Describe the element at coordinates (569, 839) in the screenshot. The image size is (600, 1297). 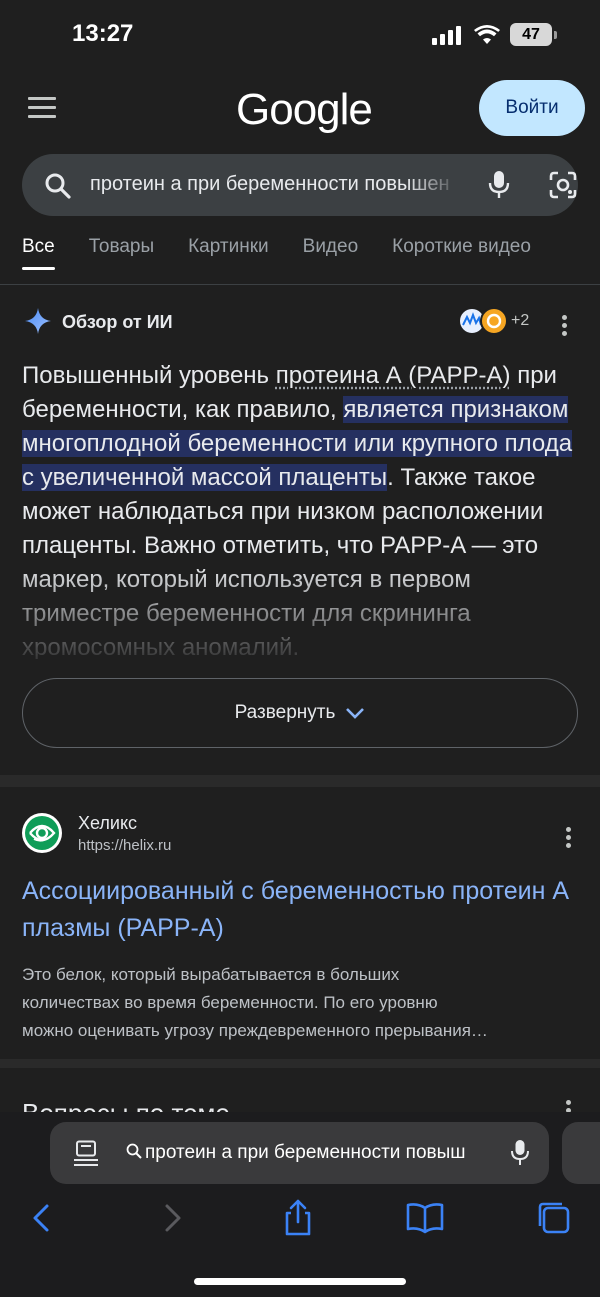
I see `result-more-options-icon` at that location.